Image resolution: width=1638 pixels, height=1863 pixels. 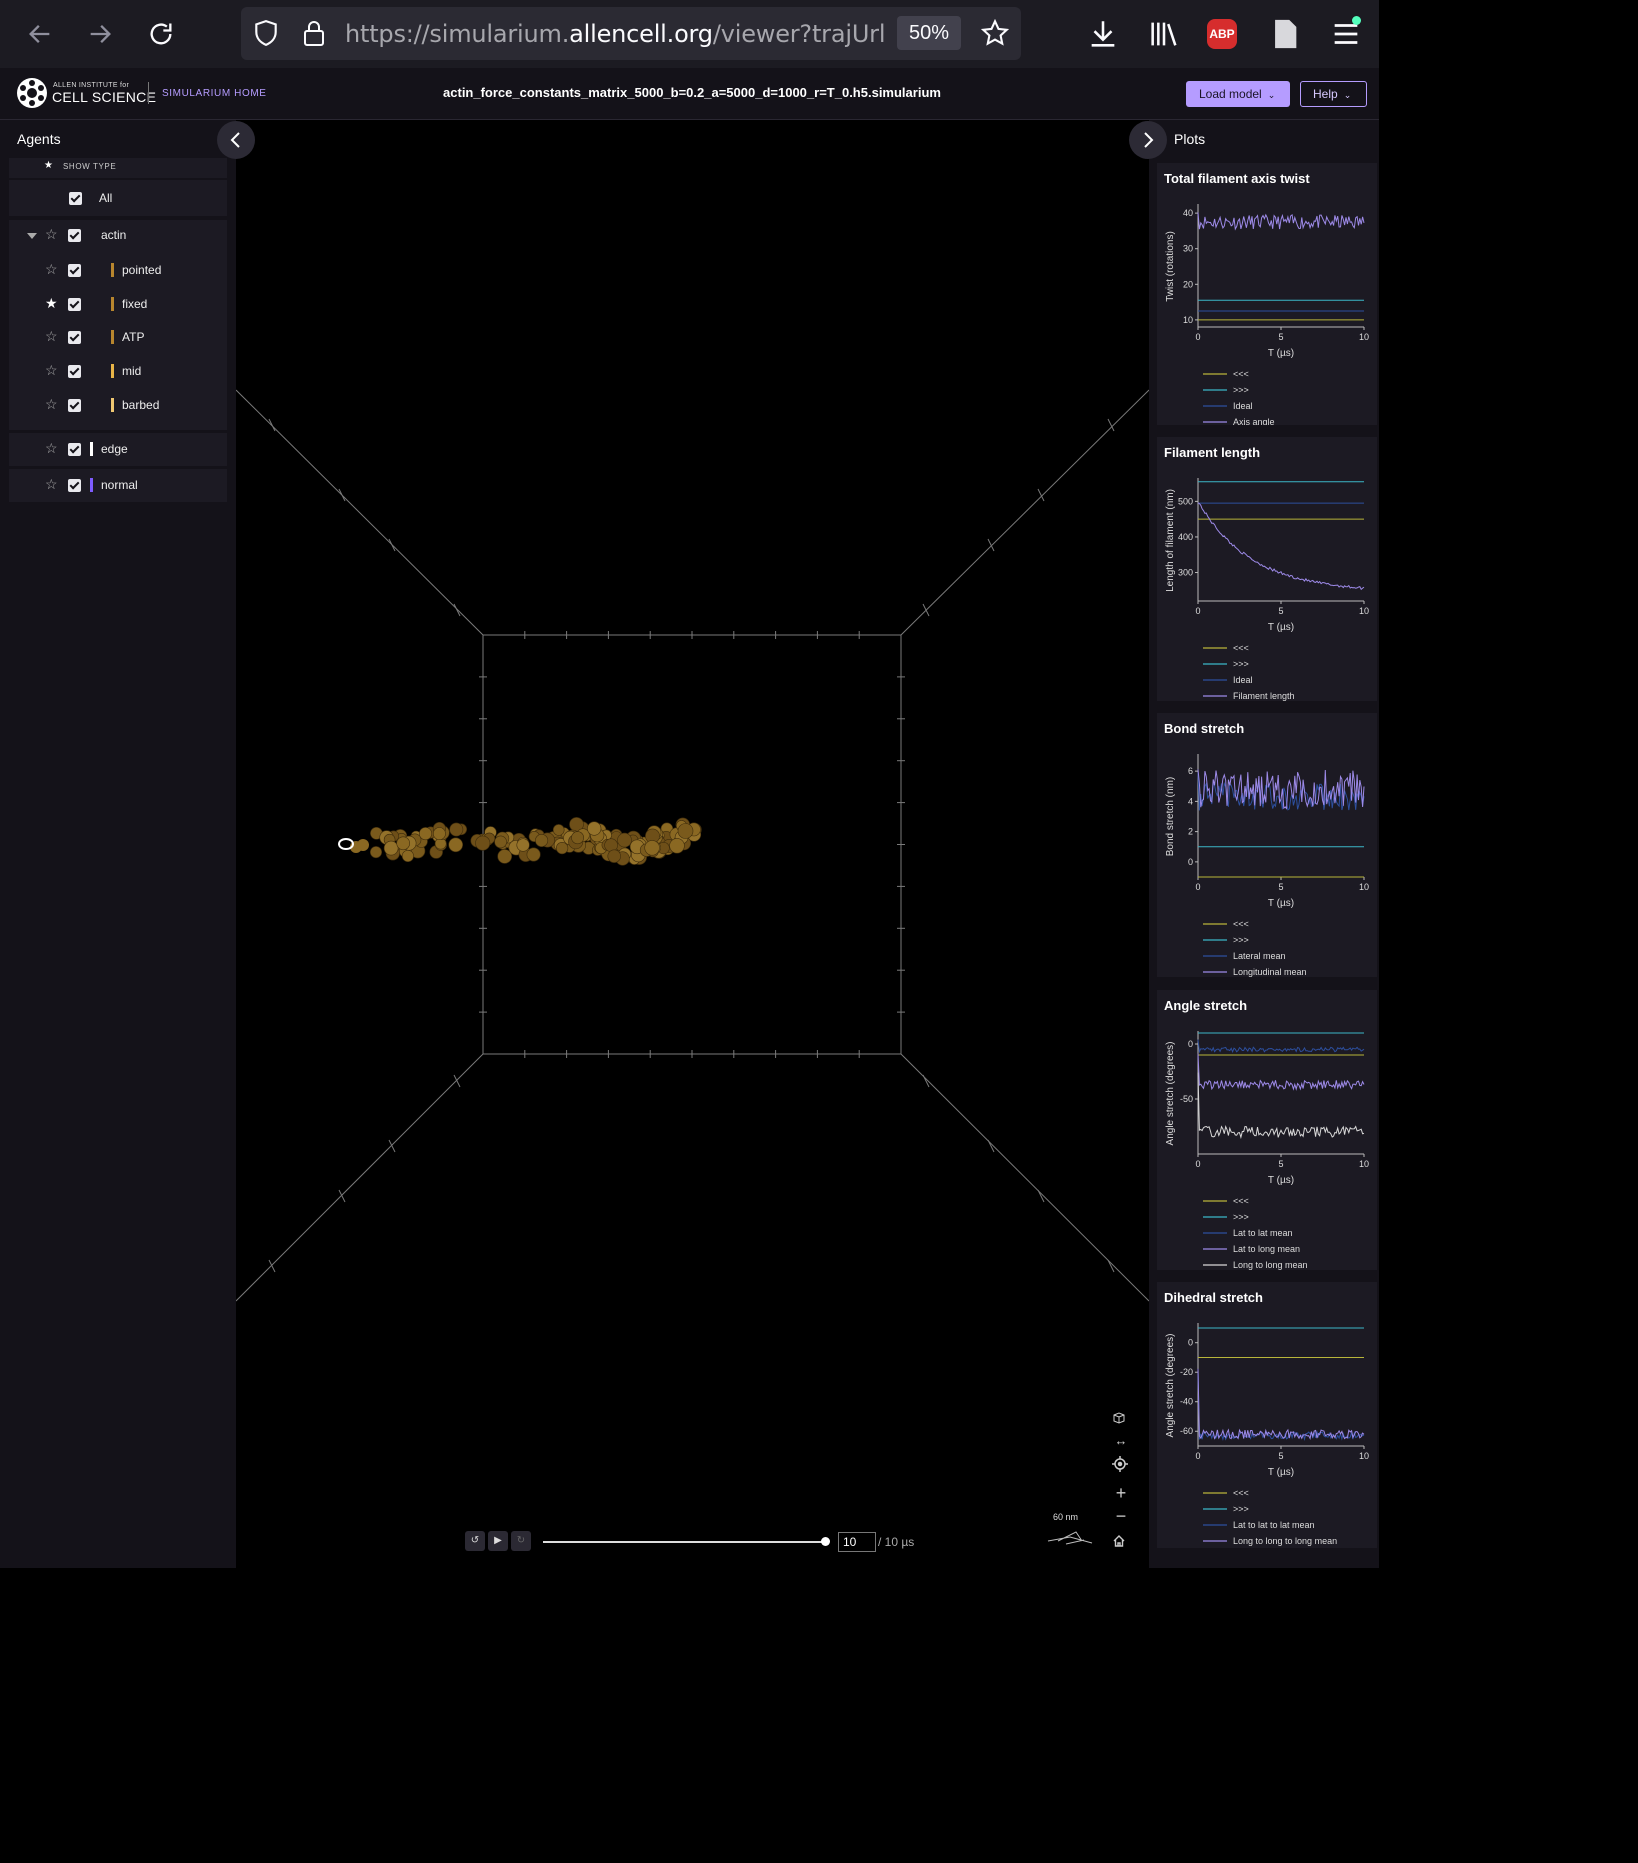 I want to click on allen-institute-logo-icon, so click(x=32, y=93).